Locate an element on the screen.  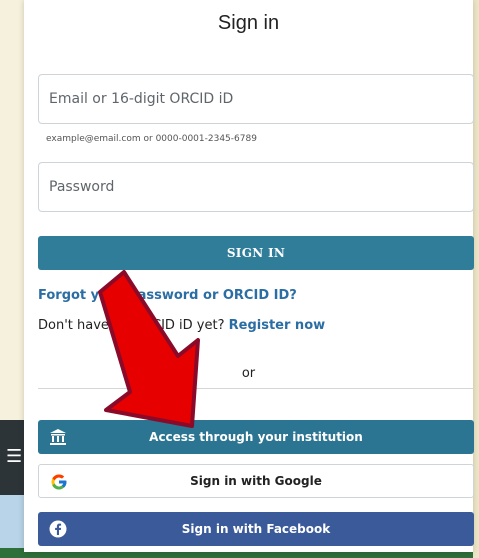
password-placeholder: Password is located at coordinates (82, 187).